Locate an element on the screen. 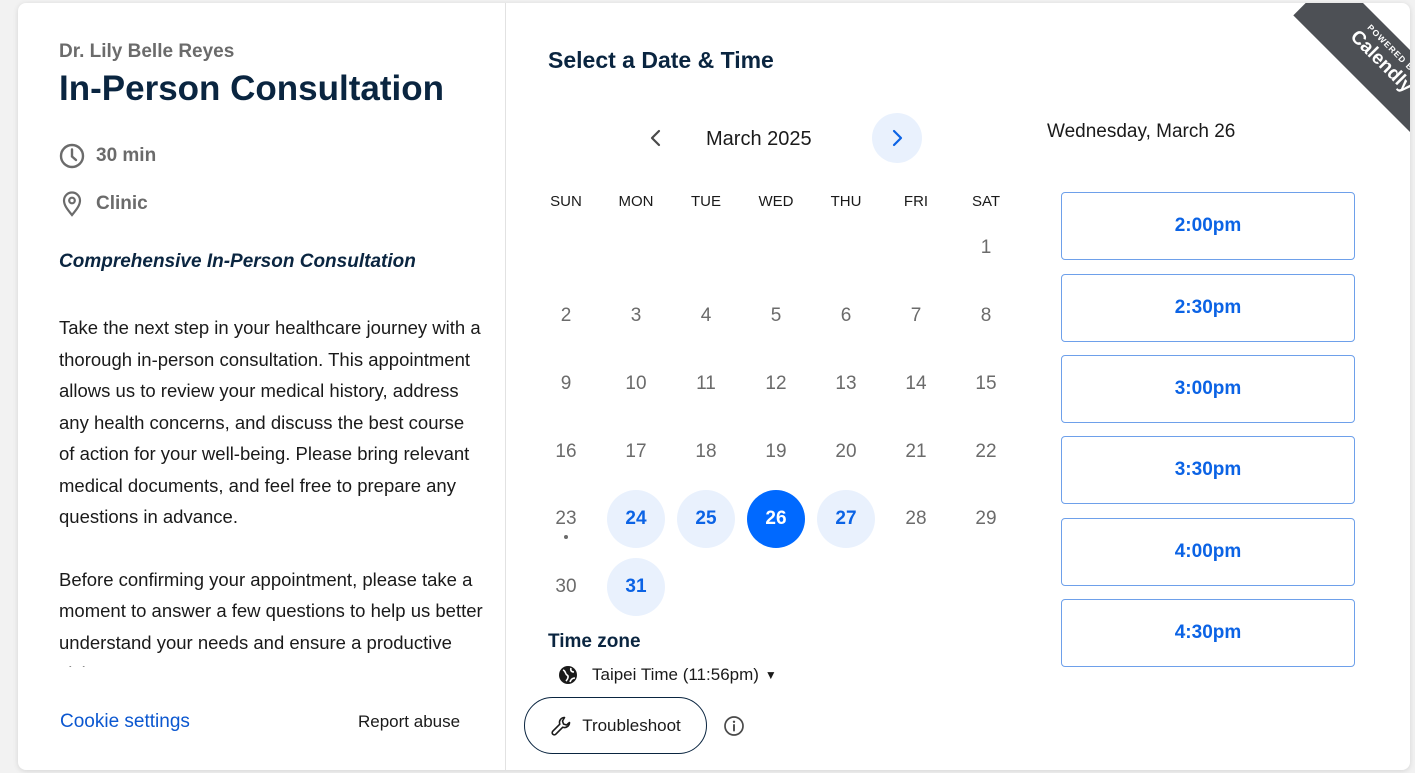 The height and width of the screenshot is (773, 1415). calendar-day-available: 25 is located at coordinates (706, 519).